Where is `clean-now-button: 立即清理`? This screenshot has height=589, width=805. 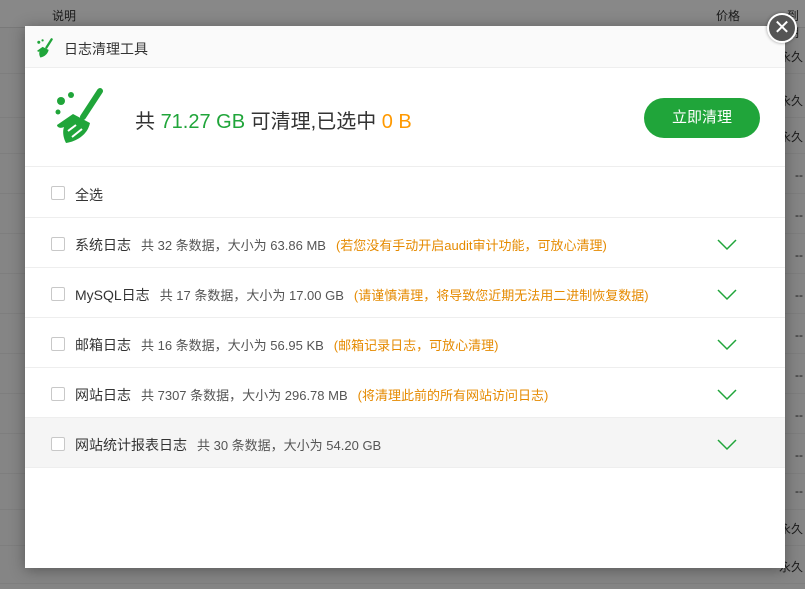 clean-now-button: 立即清理 is located at coordinates (702, 118).